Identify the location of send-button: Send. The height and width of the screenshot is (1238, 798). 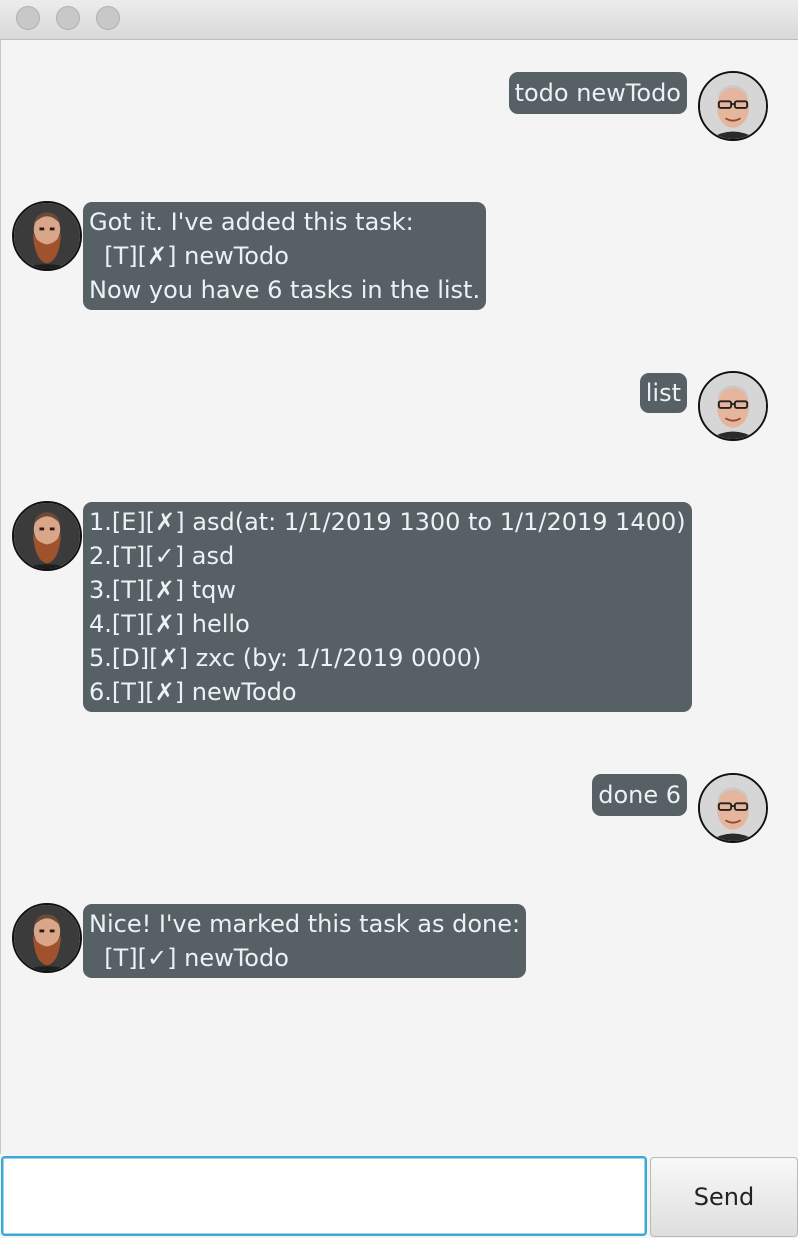
(724, 1197).